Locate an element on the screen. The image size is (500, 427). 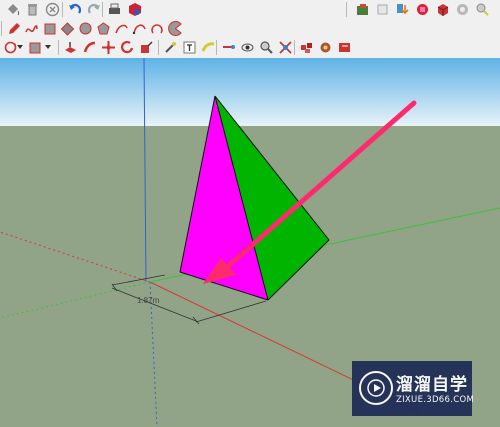
delete-tool-button is located at coordinates (32, 9).